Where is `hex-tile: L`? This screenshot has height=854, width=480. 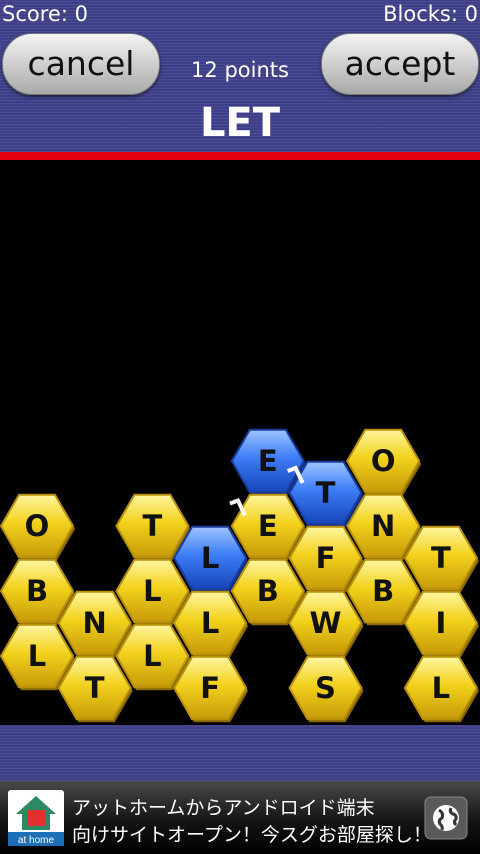
hex-tile: L is located at coordinates (441, 689).